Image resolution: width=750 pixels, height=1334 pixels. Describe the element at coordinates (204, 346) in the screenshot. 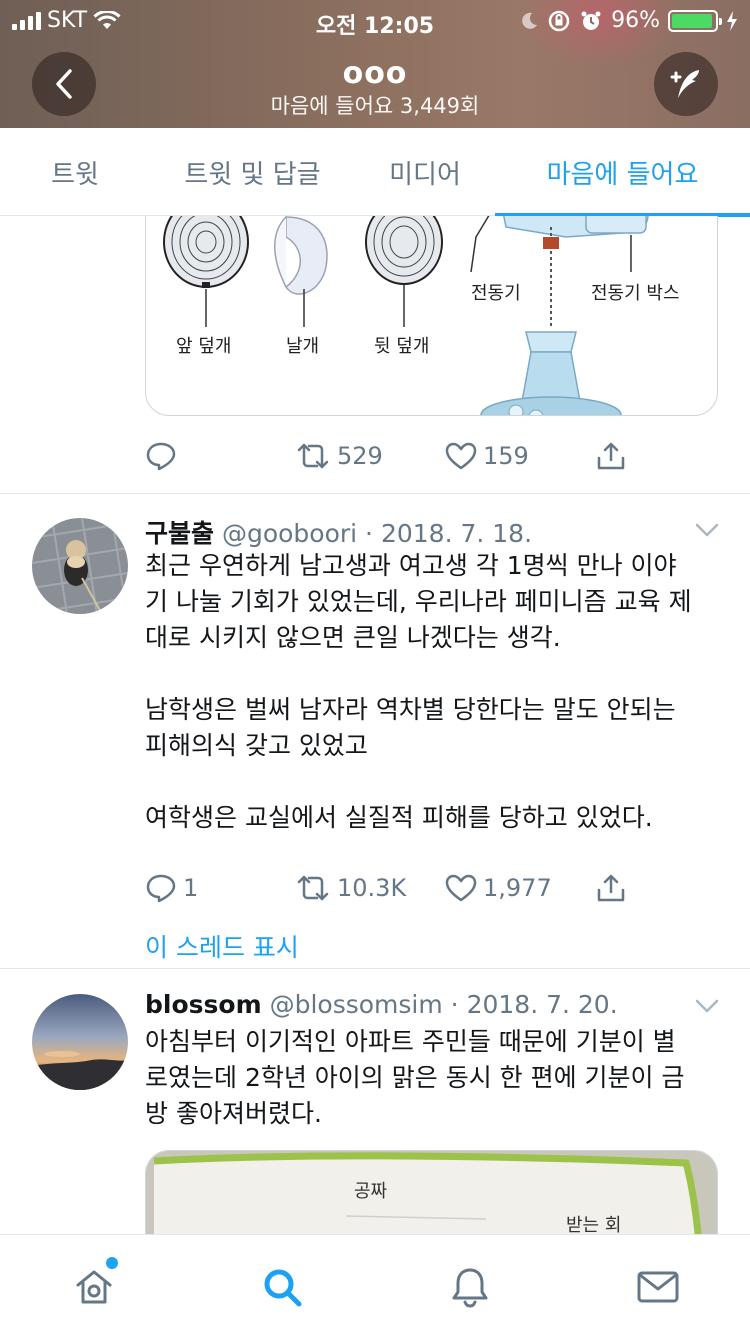

I see `label-front-cover: 앞 덮개` at that location.